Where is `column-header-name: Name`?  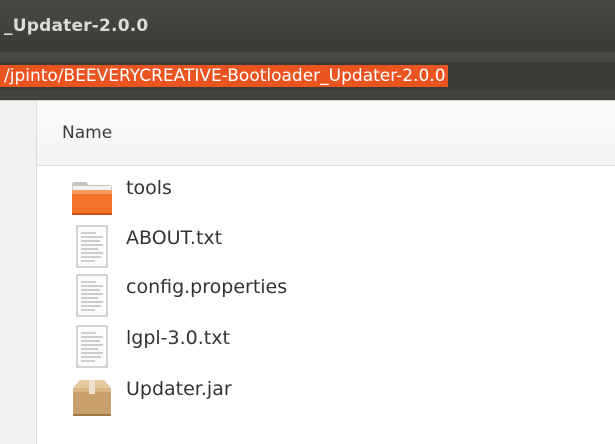 column-header-name: Name is located at coordinates (326, 133).